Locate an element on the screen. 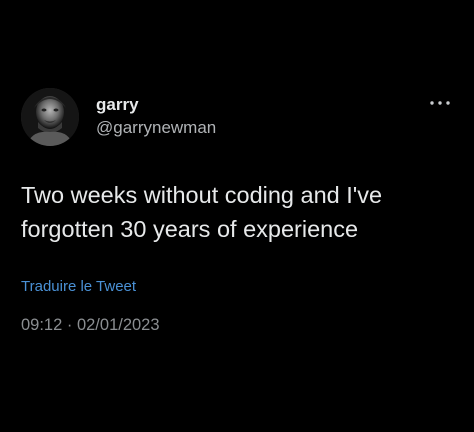 This screenshot has height=432, width=474. author-display-name: garry is located at coordinates (156, 105).